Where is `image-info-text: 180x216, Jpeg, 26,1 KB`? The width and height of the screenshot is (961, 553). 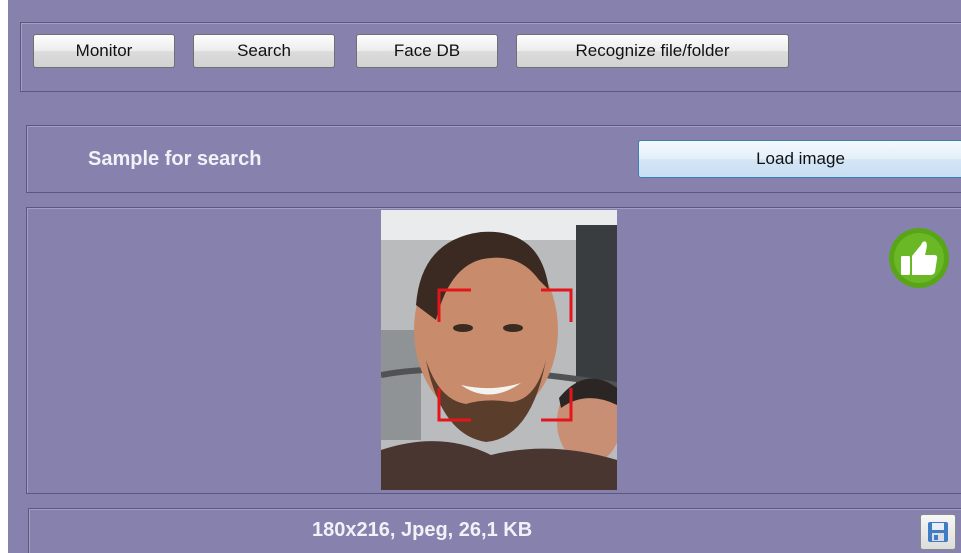
image-info-text: 180x216, Jpeg, 26,1 KB is located at coordinates (422, 530).